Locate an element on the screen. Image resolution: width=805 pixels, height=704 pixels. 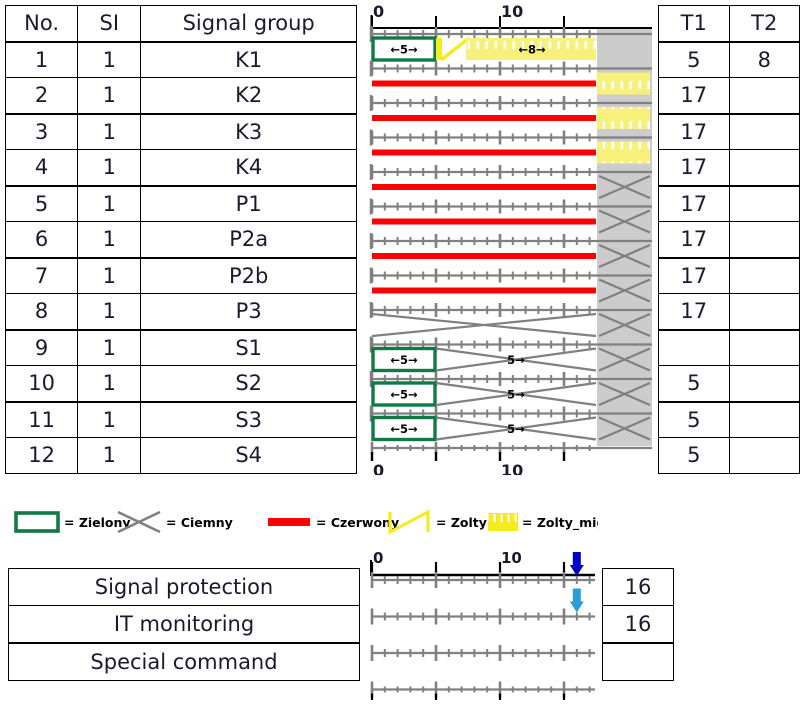
table-row: 7 1 P2b is located at coordinates (180, 275).